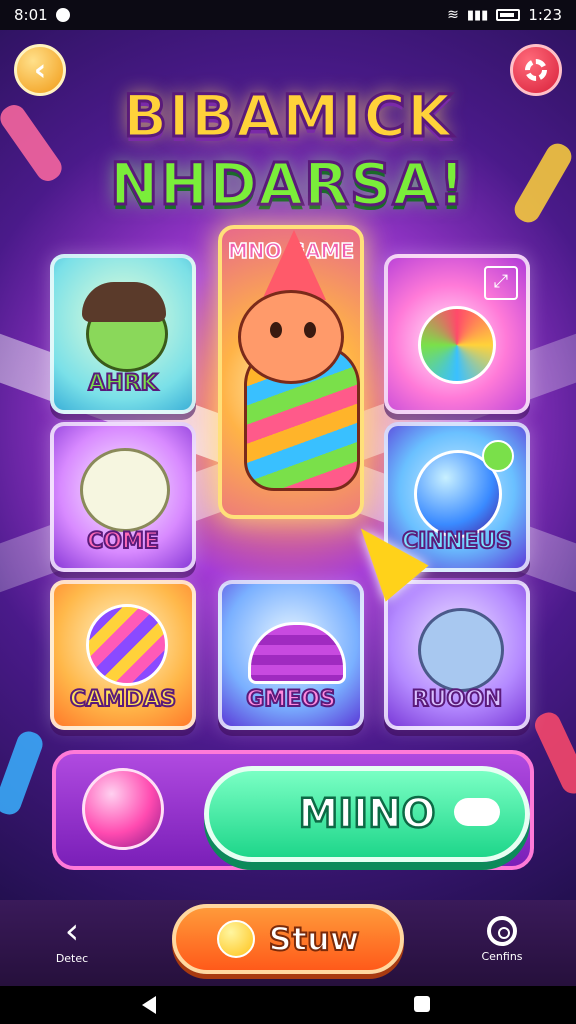 The height and width of the screenshot is (1024, 576). I want to click on nav-back-label: Detec, so click(72, 958).